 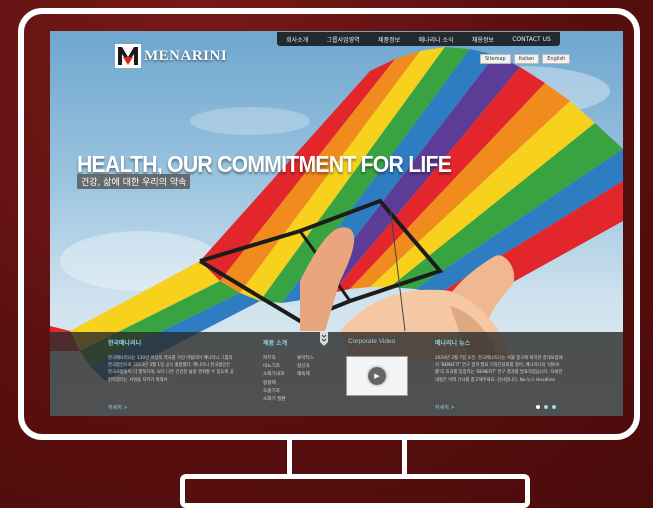 I want to click on brand-name: MENARINI, so click(x=186, y=55).